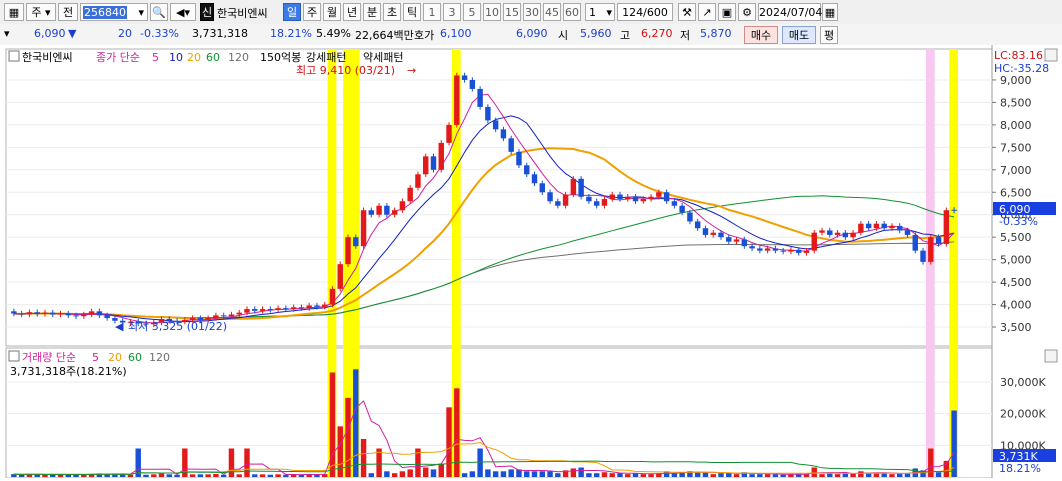  Describe the element at coordinates (747, 12) in the screenshot. I see `gear-icon: ⚙` at that location.